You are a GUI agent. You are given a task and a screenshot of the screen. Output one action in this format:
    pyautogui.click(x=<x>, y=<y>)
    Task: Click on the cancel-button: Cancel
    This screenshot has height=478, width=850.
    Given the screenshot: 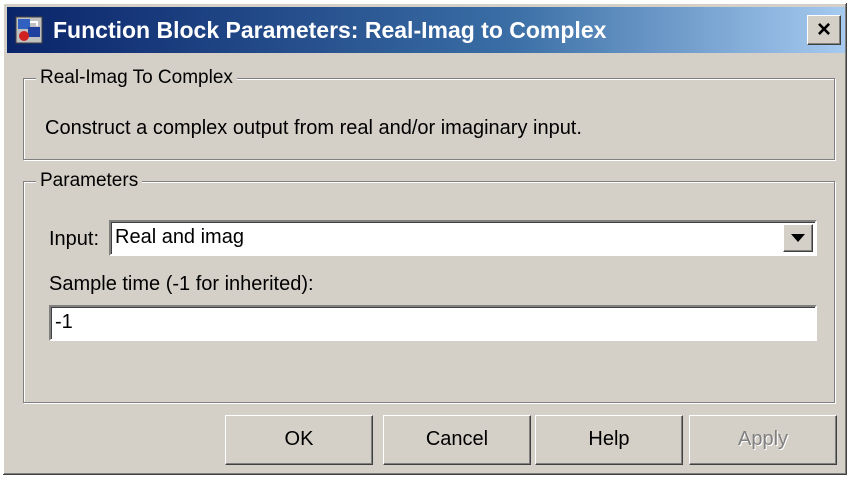 What is the action you would take?
    pyautogui.click(x=457, y=440)
    